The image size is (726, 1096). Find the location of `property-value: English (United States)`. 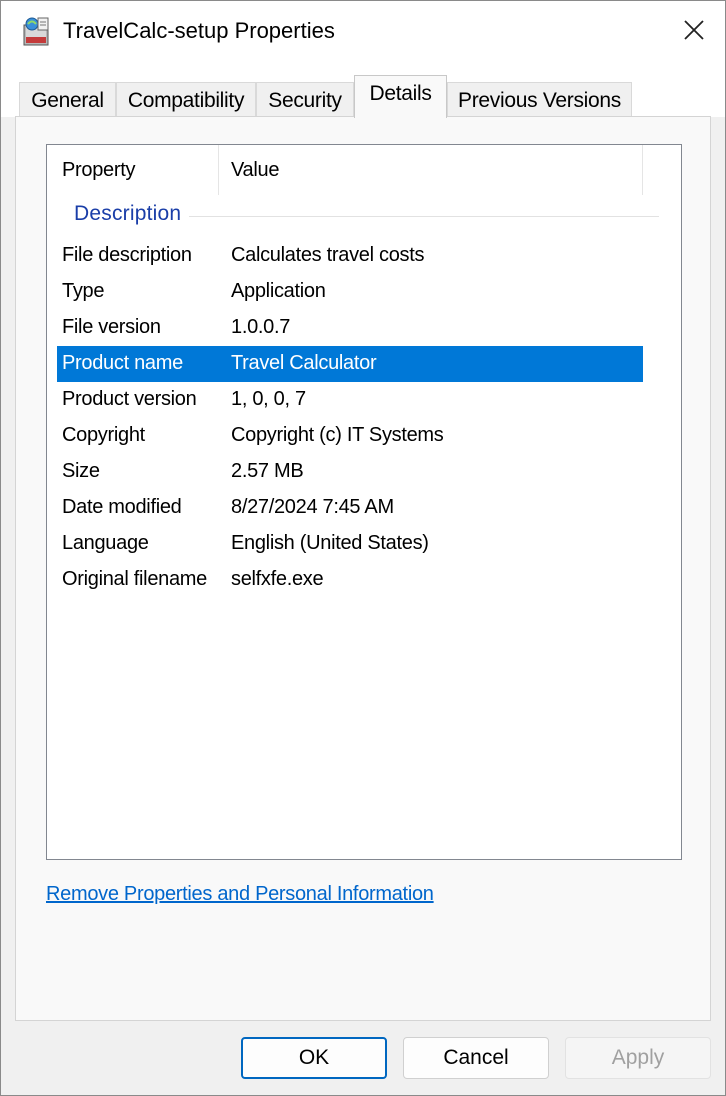

property-value: English (United States) is located at coordinates (330, 543).